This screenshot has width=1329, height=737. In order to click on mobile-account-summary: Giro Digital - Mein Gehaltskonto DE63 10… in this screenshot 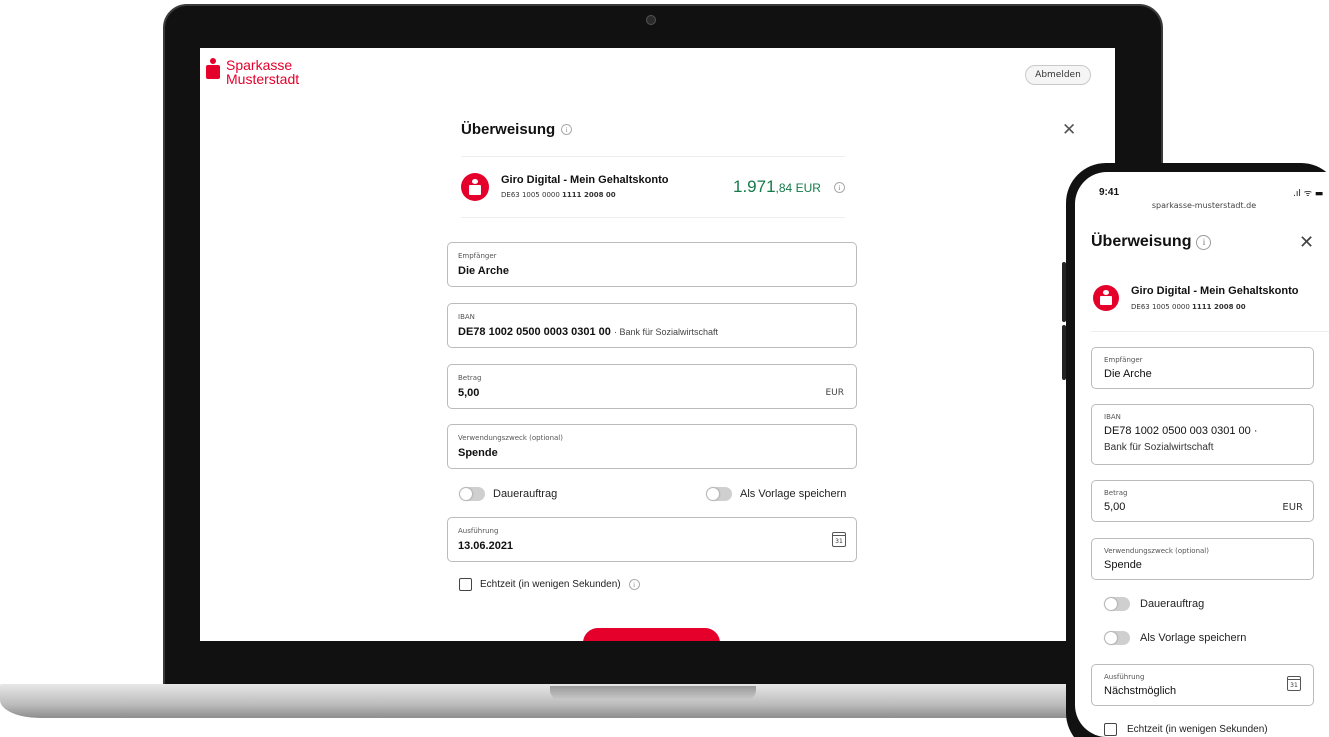, I will do `click(1210, 304)`.